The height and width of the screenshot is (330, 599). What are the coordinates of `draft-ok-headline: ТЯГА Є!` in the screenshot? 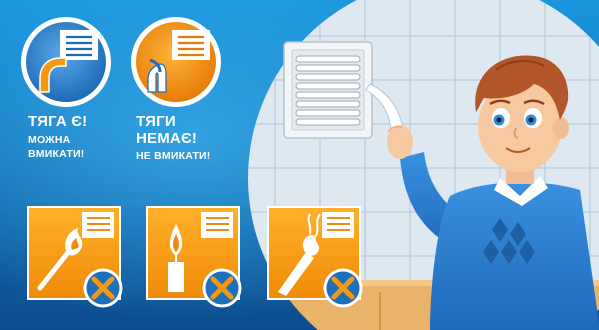 It's located at (58, 121).